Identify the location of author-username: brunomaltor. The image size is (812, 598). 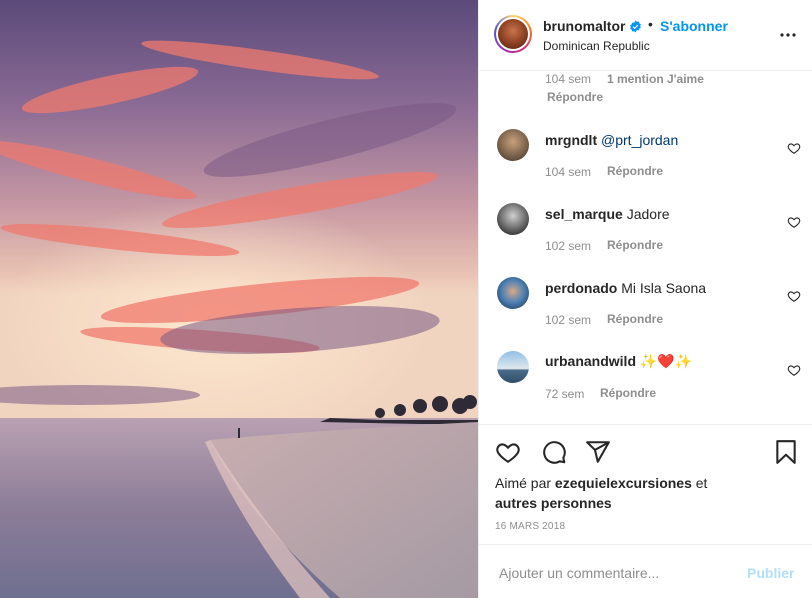
(584, 26).